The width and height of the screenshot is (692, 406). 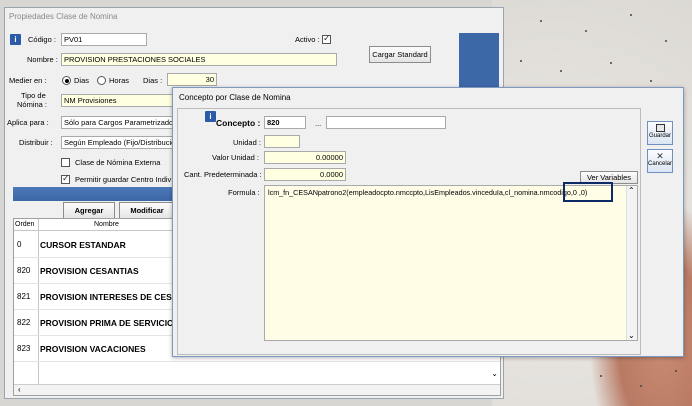 What do you see at coordinates (147, 210) in the screenshot?
I see `modificar-button: Modificar` at bounding box center [147, 210].